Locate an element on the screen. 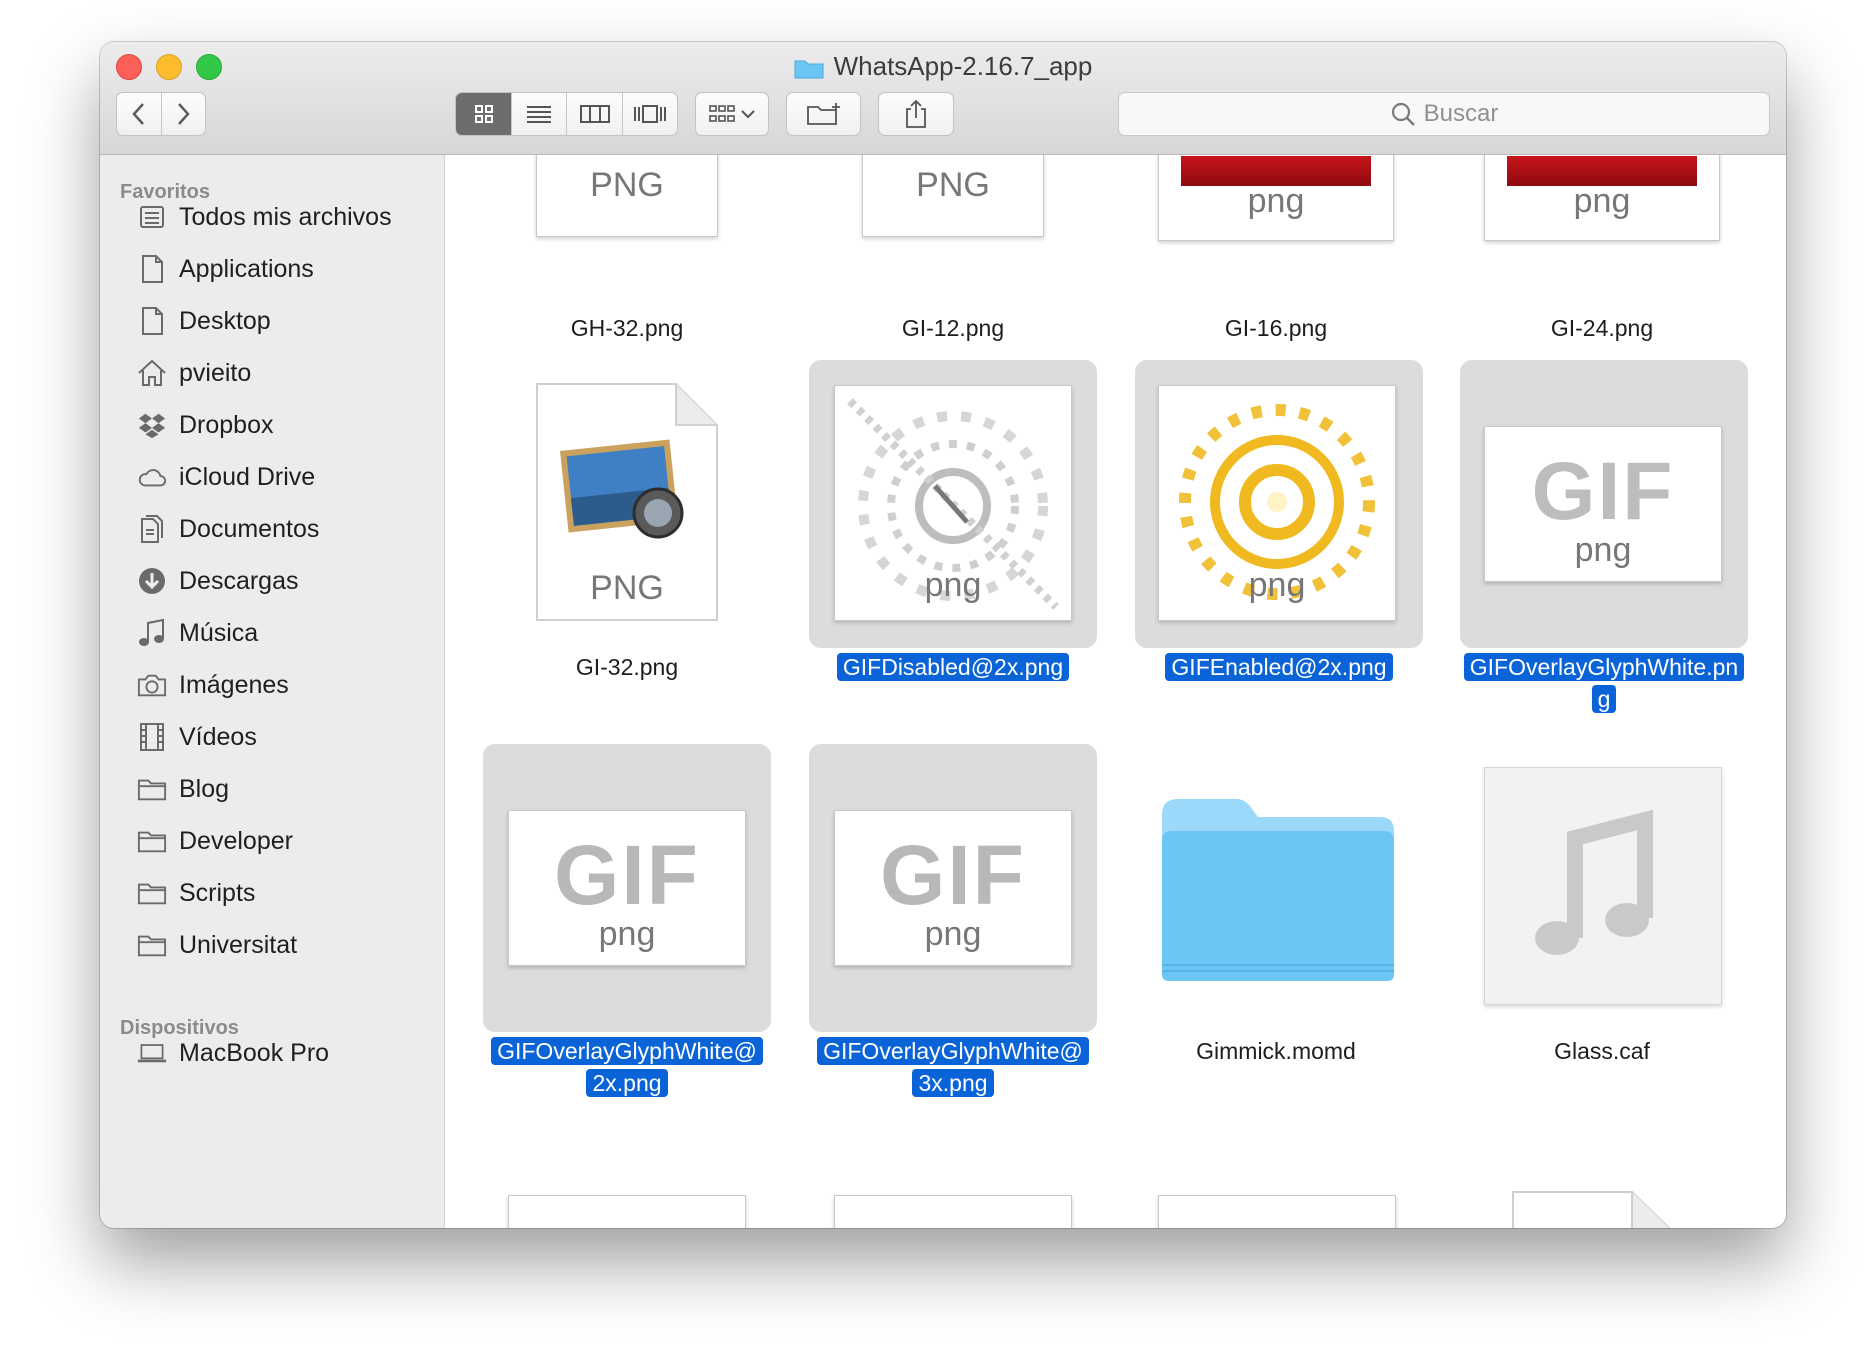  chevron-right-icon is located at coordinates (184, 114).